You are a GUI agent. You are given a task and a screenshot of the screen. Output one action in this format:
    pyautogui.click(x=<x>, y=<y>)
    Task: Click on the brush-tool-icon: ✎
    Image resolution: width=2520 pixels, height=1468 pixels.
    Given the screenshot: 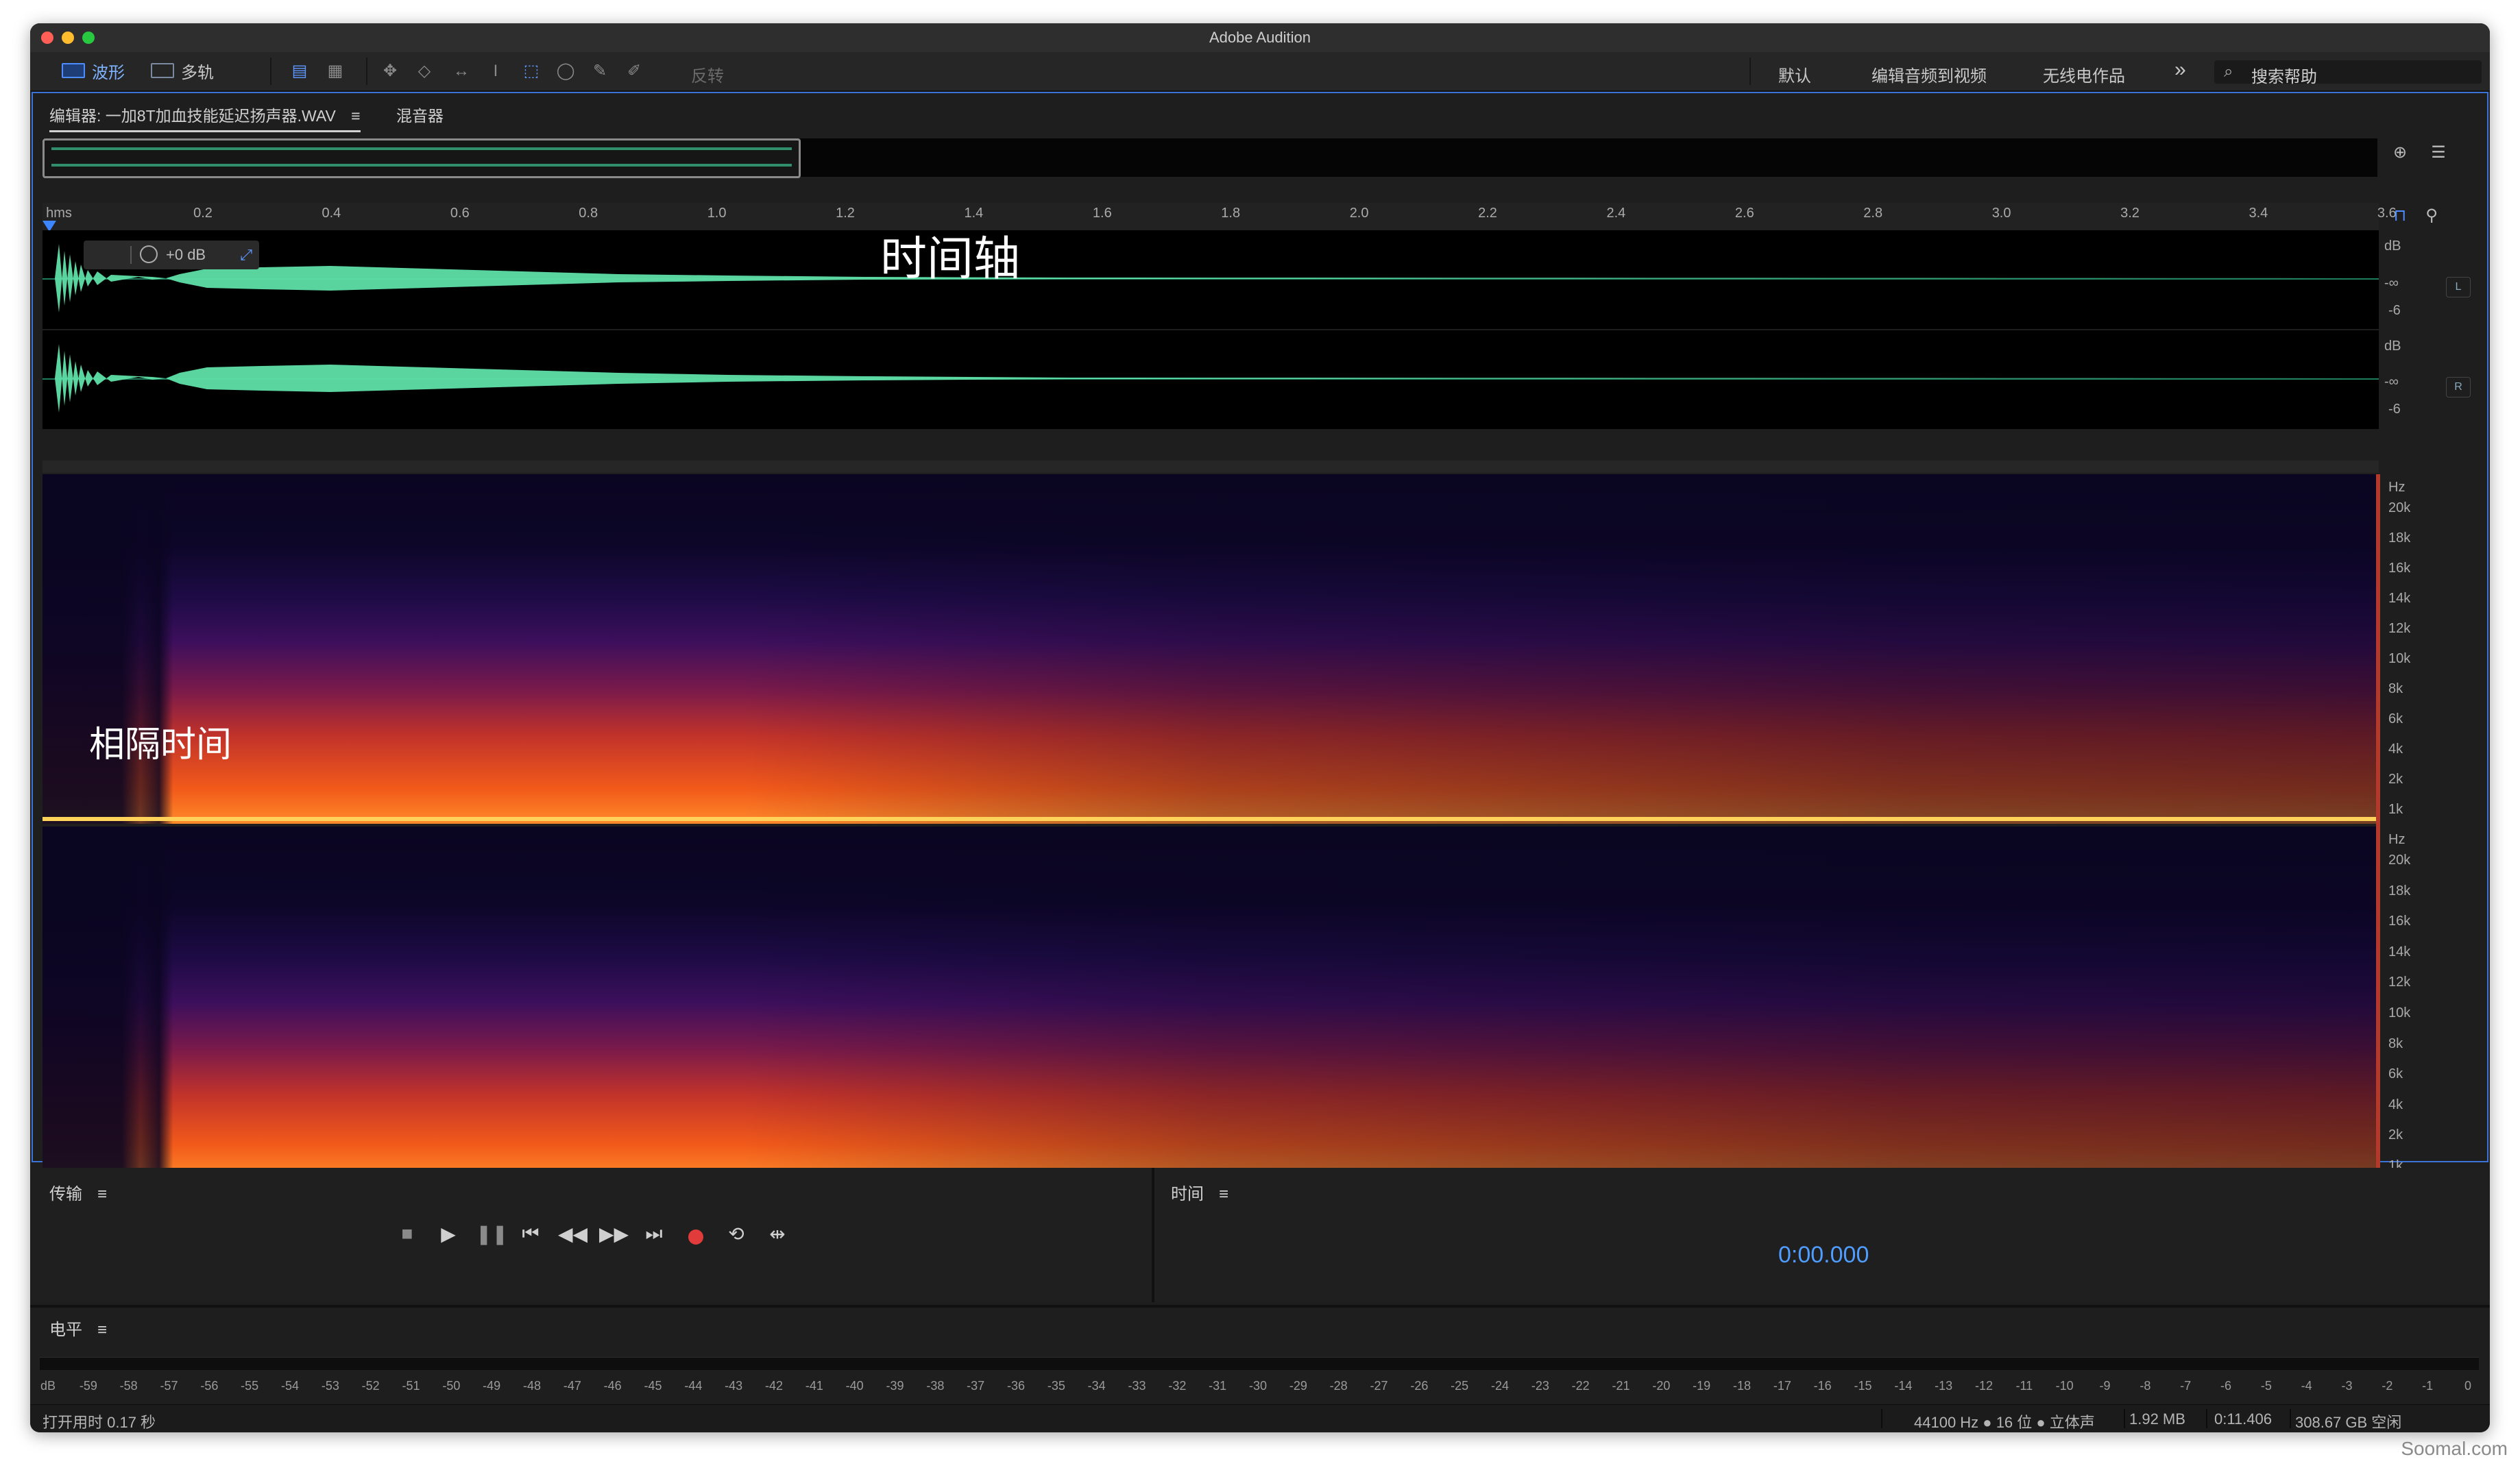 What is the action you would take?
    pyautogui.click(x=600, y=71)
    